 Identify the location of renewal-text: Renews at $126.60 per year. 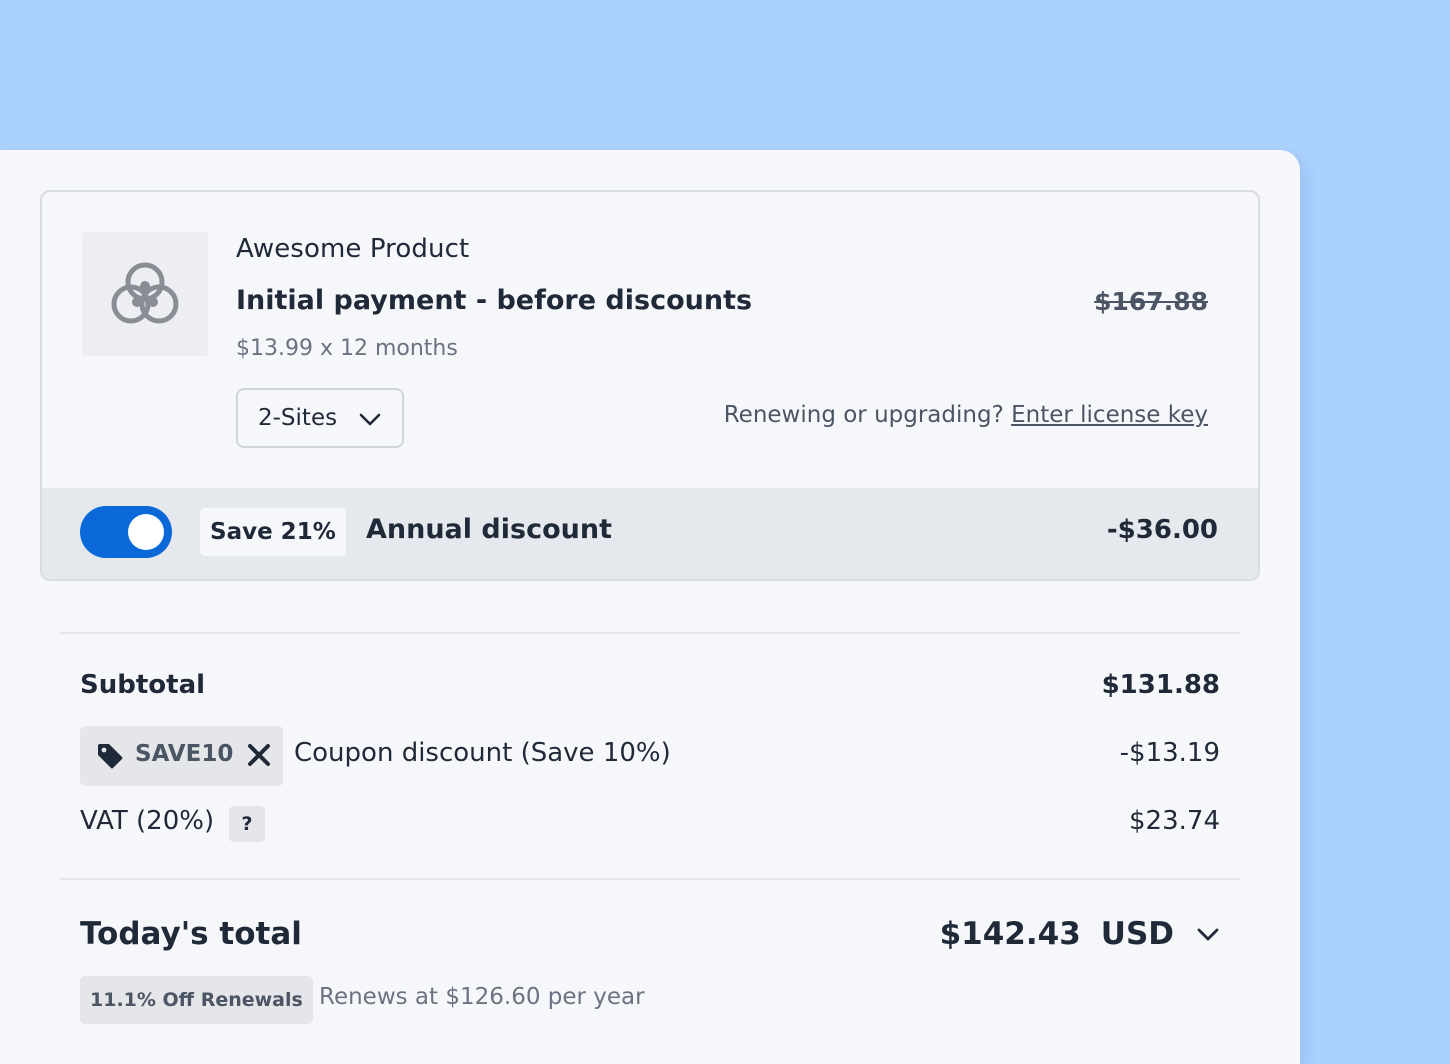
(482, 997).